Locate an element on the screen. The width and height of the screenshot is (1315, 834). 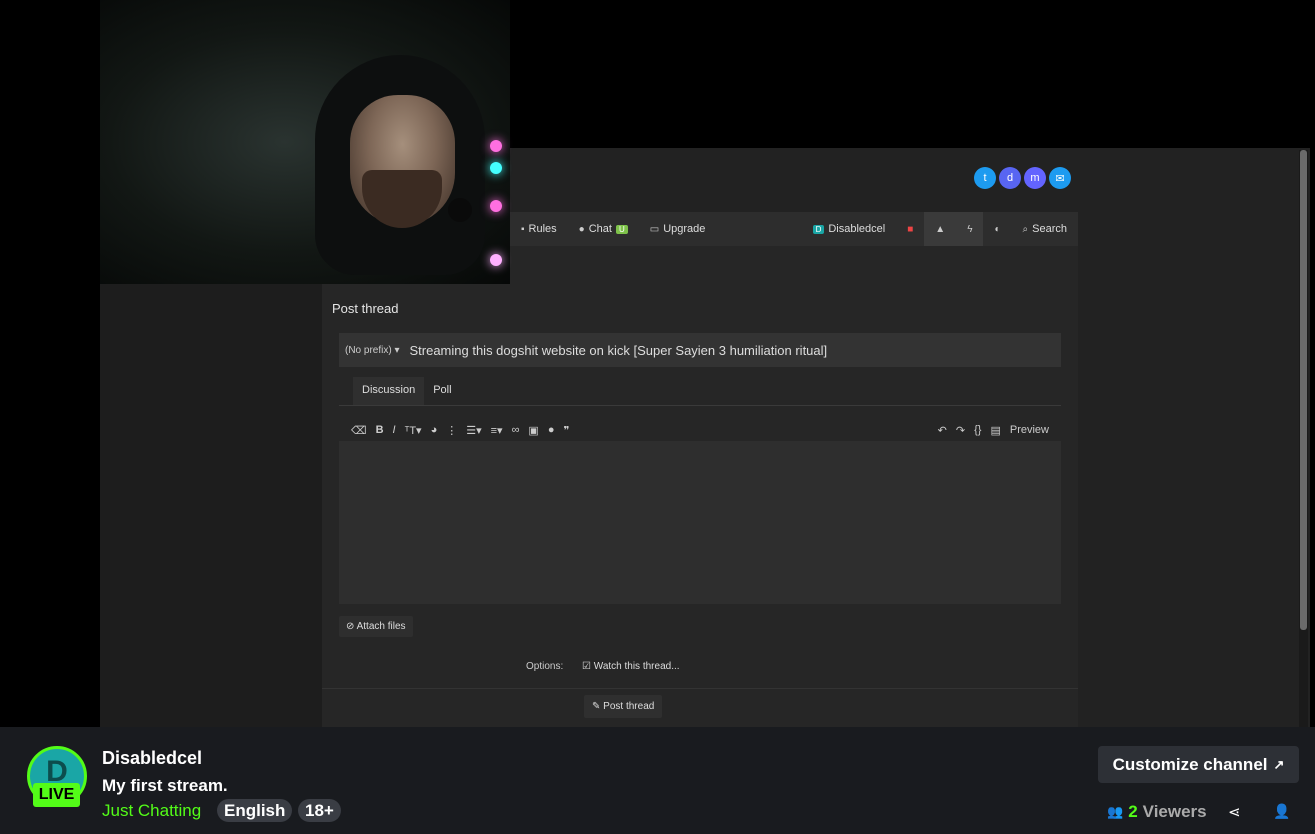
email-icon: ✉ is located at coordinates (1060, 178).